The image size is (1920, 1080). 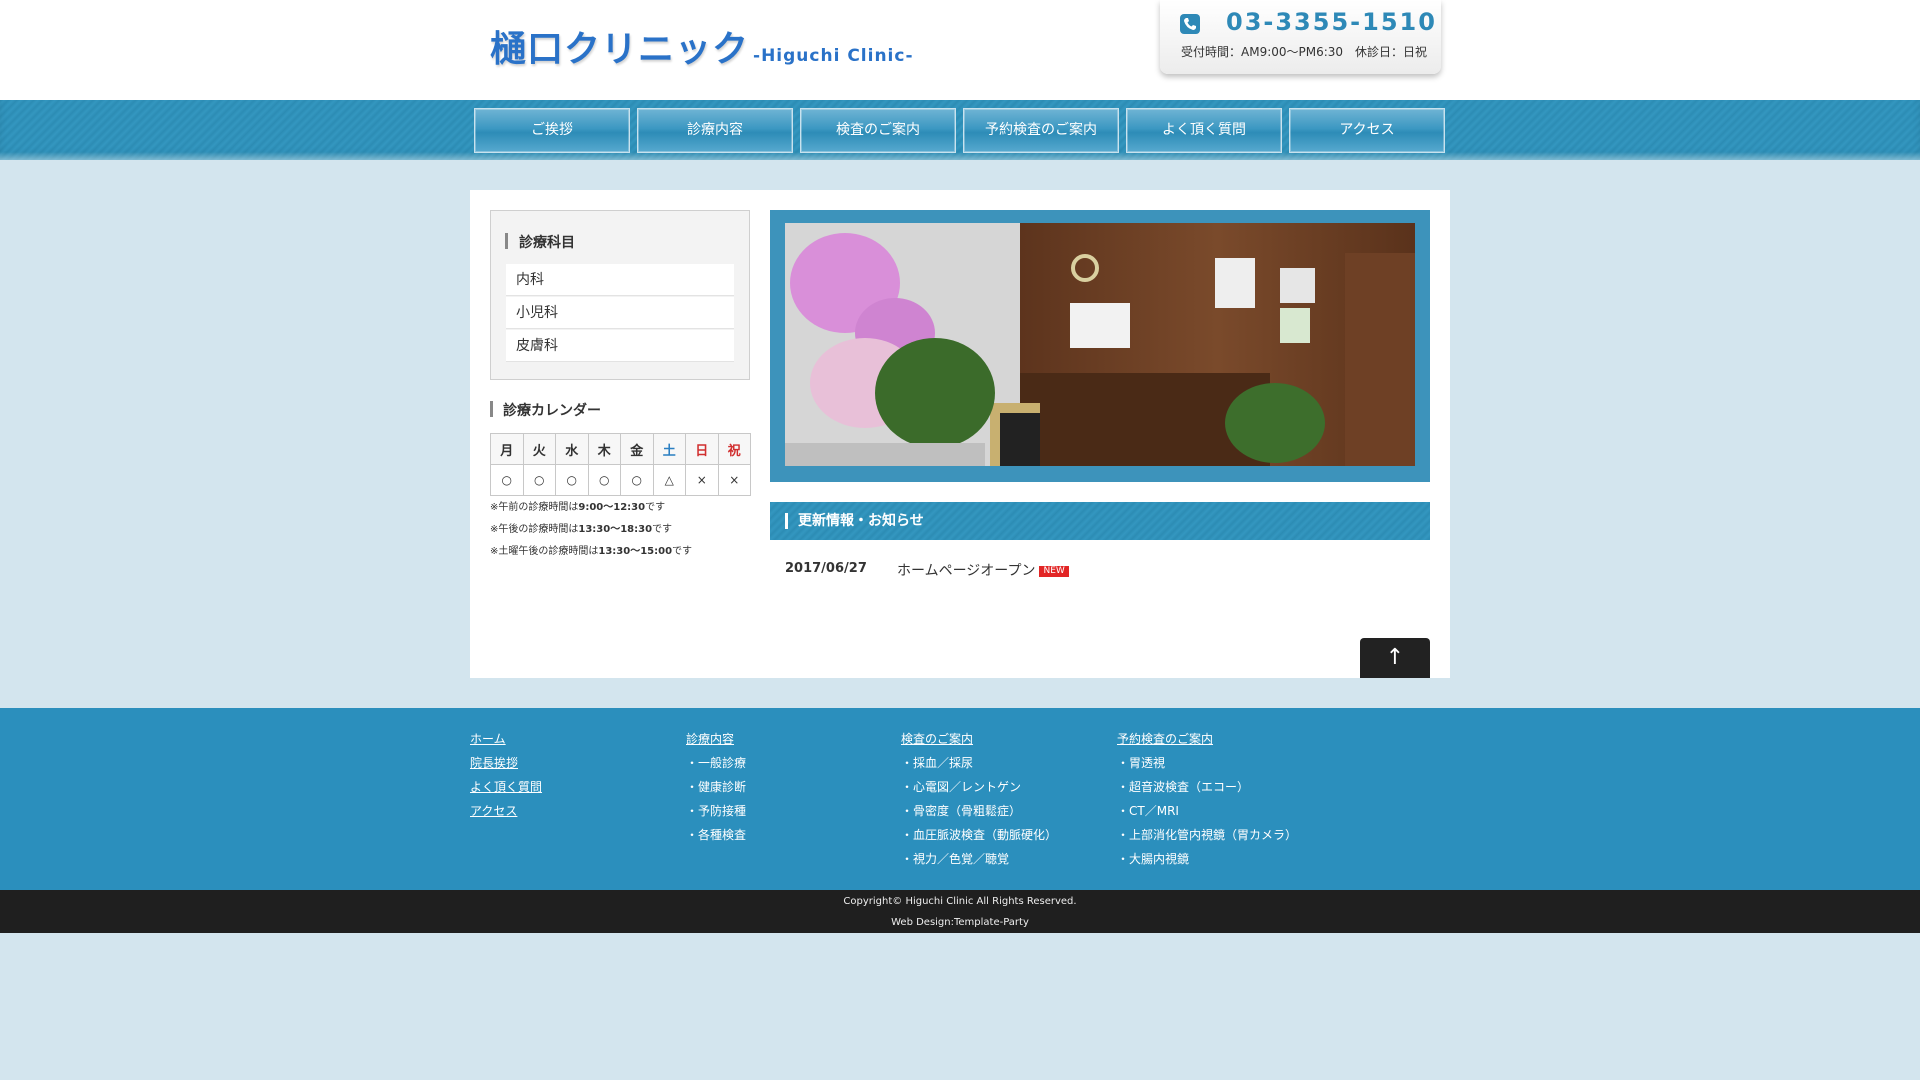 What do you see at coordinates (581, 529) in the screenshot?
I see `hours-note: ※午後の診療時間は13:30～18:30です` at bounding box center [581, 529].